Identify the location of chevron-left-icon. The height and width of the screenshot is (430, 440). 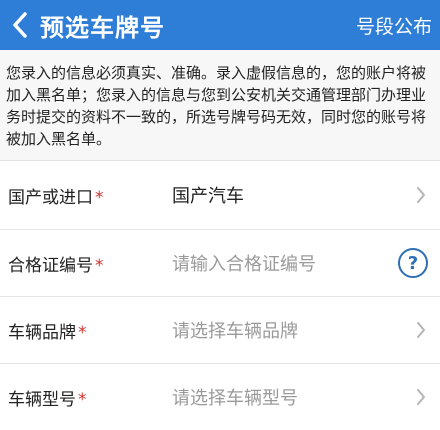
(20, 25).